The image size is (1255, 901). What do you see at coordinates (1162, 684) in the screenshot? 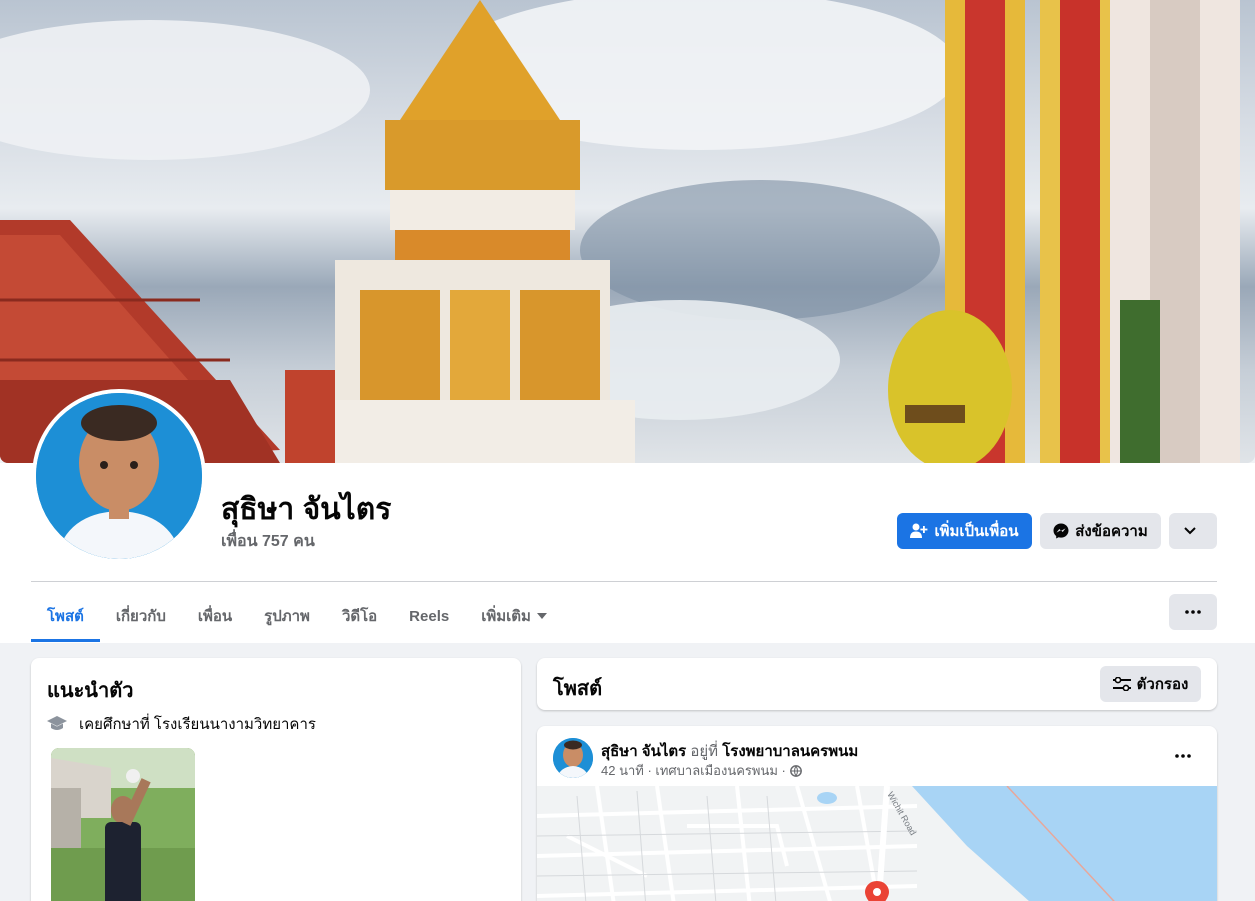
I see `filter-label: ตัวกรอง` at bounding box center [1162, 684].